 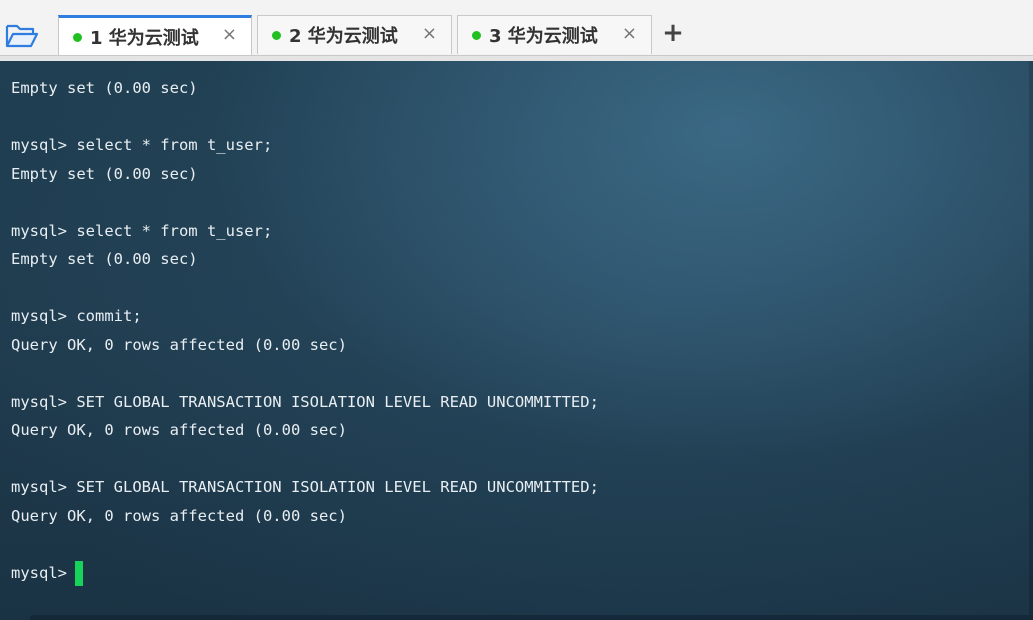 I want to click on text-cursor, so click(x=79, y=573).